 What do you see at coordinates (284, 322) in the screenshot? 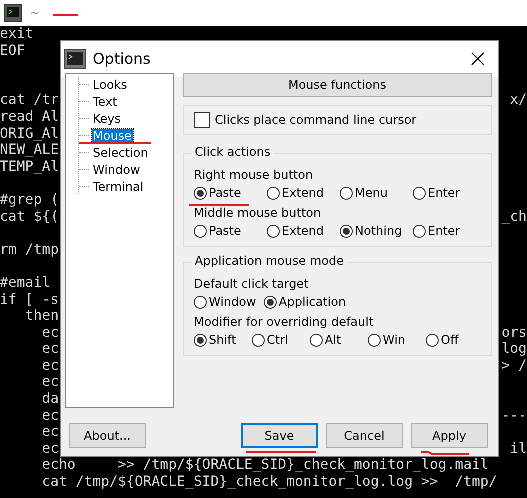
I see `option-label: Modifier for overriding default` at bounding box center [284, 322].